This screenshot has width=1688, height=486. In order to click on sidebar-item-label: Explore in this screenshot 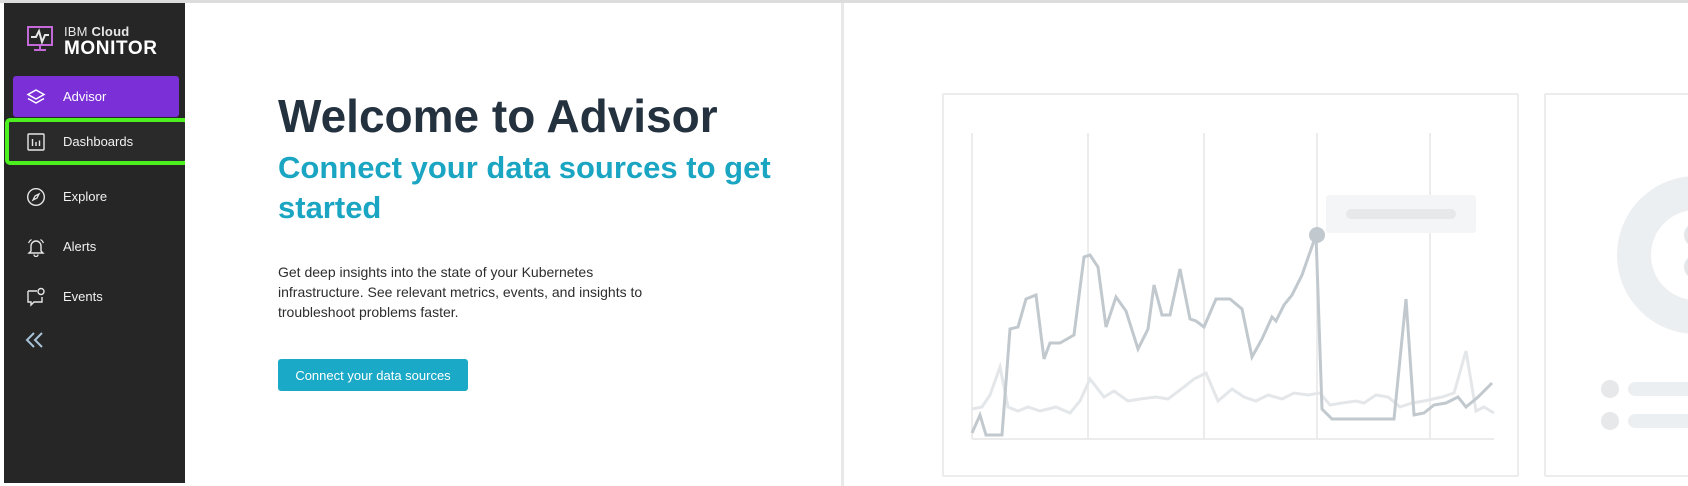, I will do `click(85, 196)`.